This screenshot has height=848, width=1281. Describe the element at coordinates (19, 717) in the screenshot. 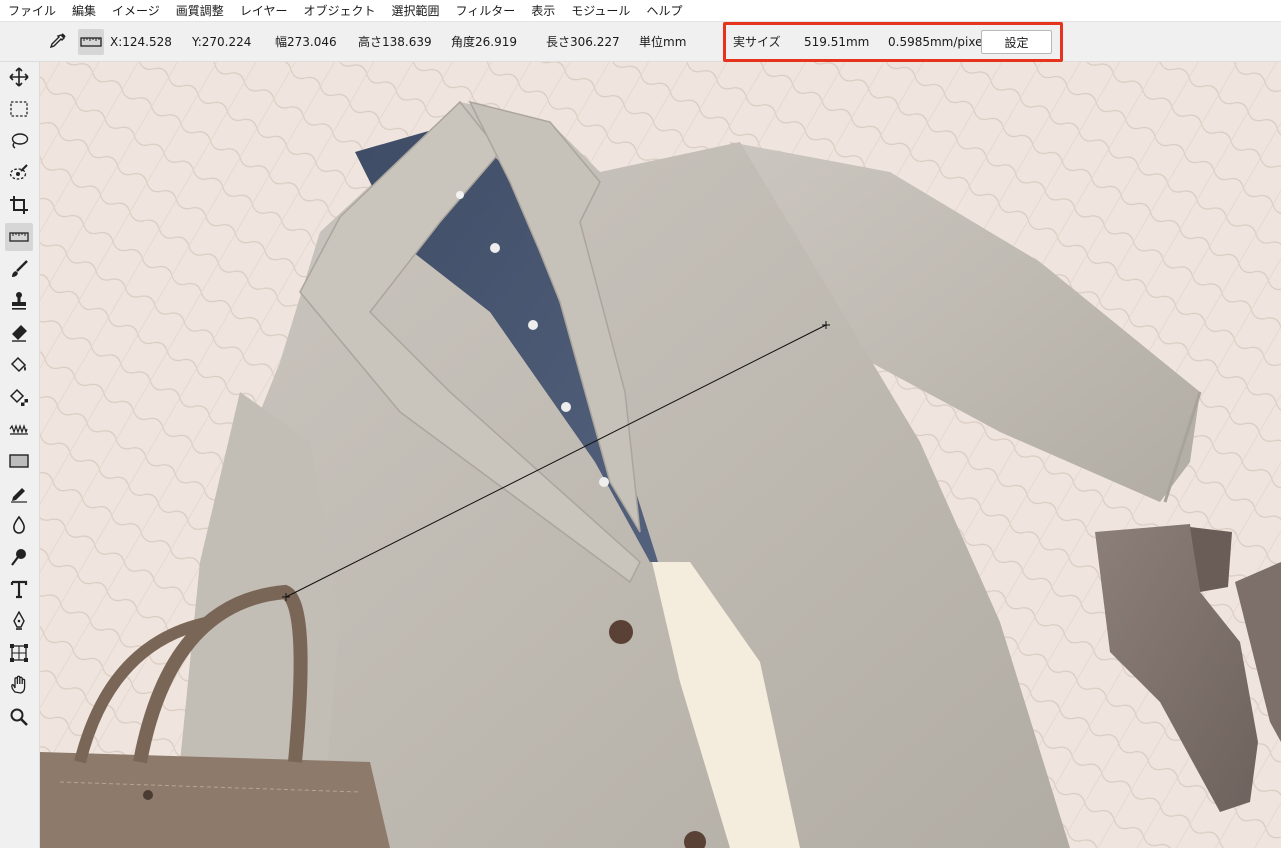

I see `zoom-icon` at that location.